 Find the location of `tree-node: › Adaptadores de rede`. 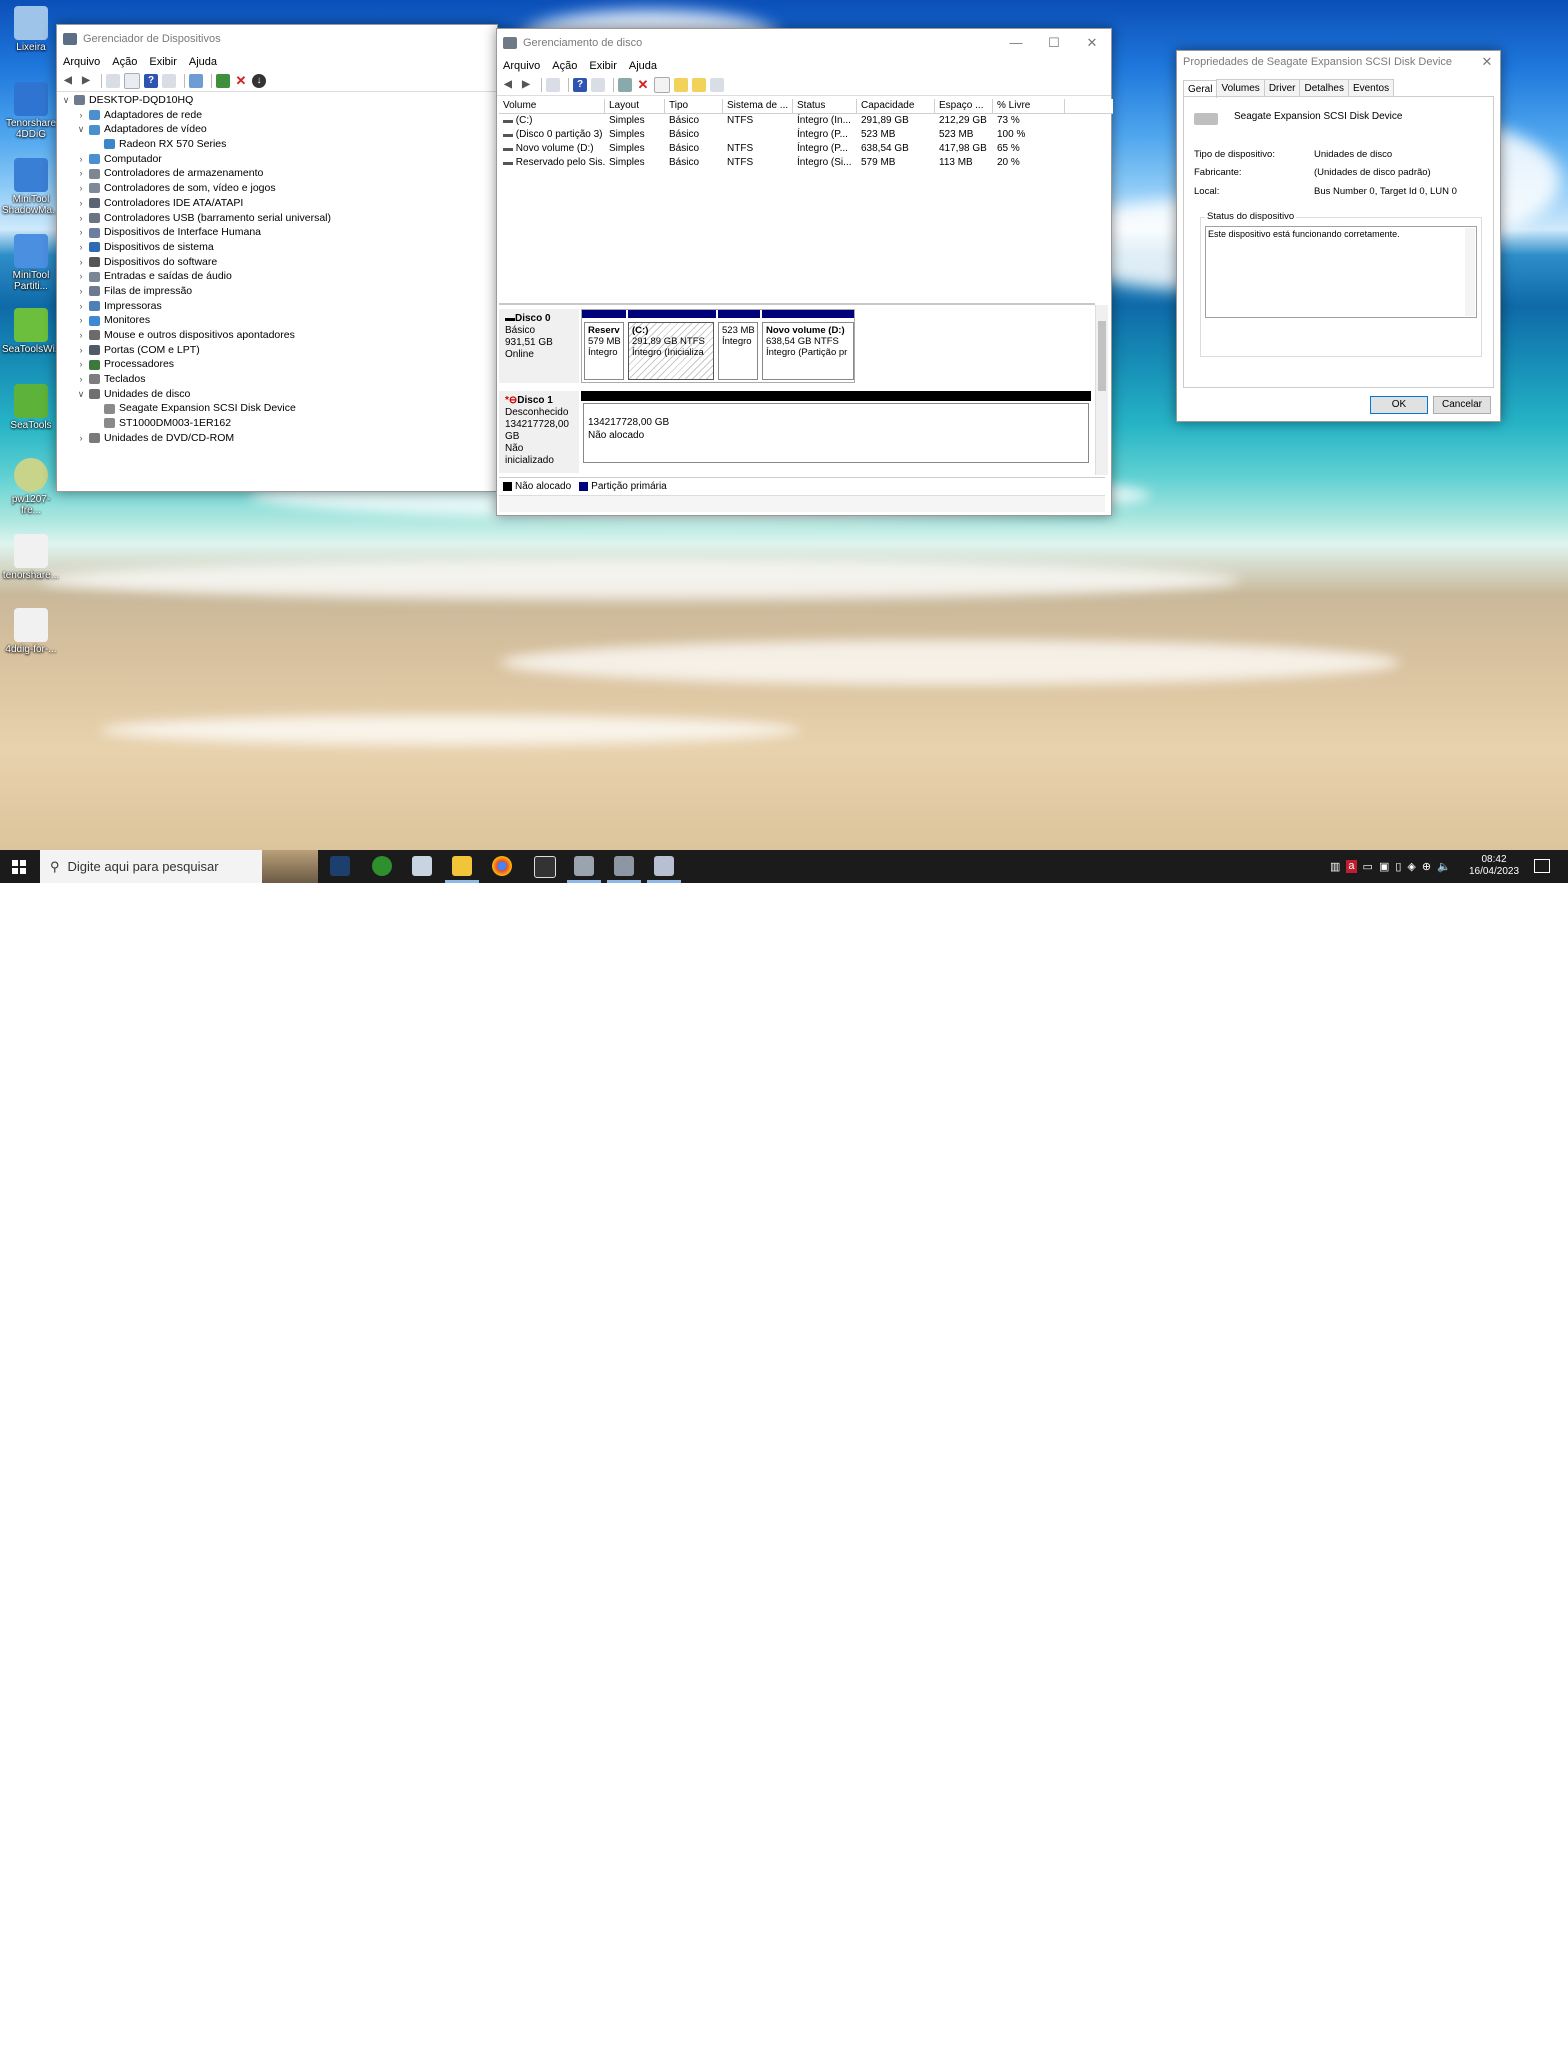

tree-node: › Adaptadores de rede is located at coordinates (277, 115).